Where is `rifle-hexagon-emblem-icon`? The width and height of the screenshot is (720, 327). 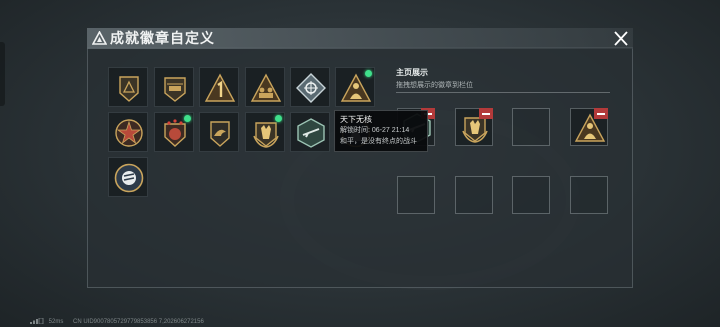 rifle-hexagon-emblem-icon is located at coordinates (311, 133).